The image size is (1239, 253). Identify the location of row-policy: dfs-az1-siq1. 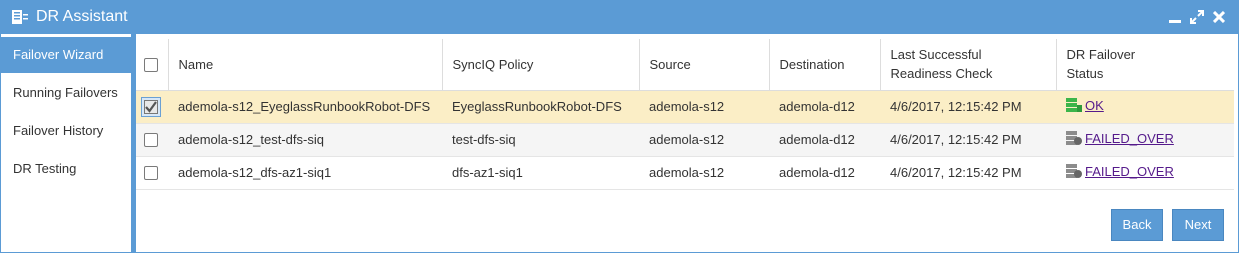
(540, 173).